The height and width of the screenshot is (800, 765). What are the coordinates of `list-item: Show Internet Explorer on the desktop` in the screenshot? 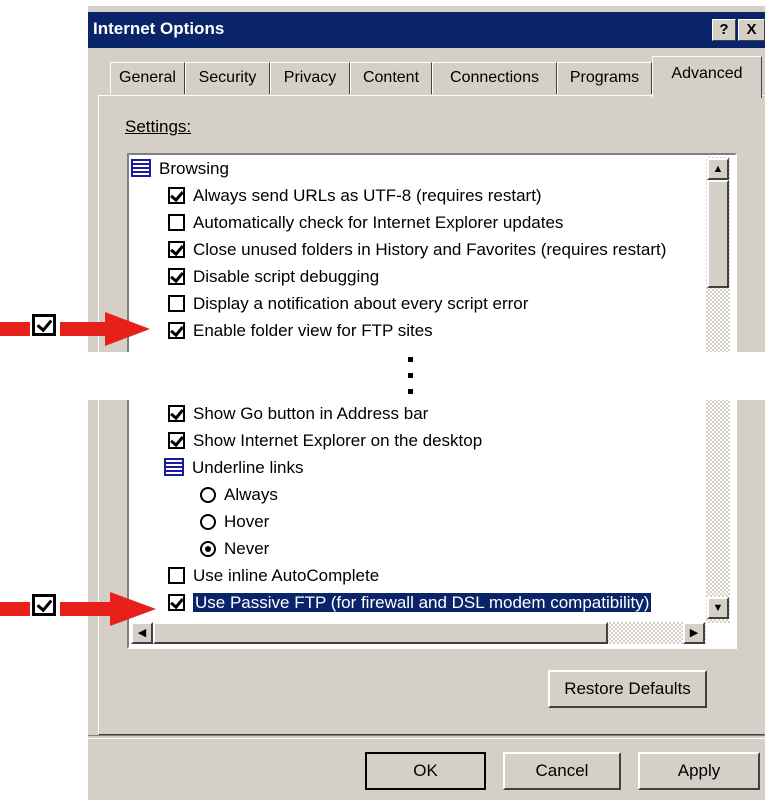 It's located at (418, 440).